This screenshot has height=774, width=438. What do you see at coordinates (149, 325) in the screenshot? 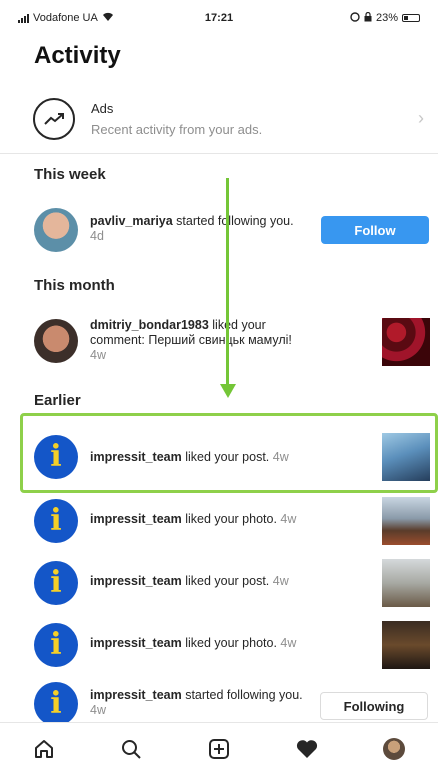
I see `notification-username: dmitriy_bondar1983` at bounding box center [149, 325].